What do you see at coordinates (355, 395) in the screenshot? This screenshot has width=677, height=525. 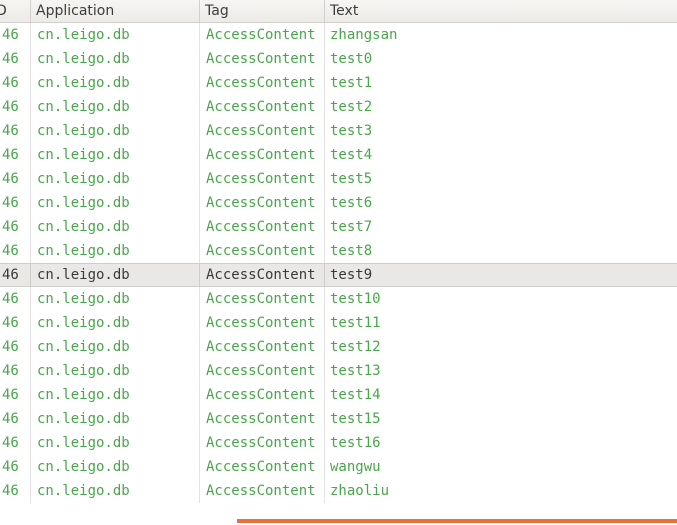 I see `row-text: test14` at bounding box center [355, 395].